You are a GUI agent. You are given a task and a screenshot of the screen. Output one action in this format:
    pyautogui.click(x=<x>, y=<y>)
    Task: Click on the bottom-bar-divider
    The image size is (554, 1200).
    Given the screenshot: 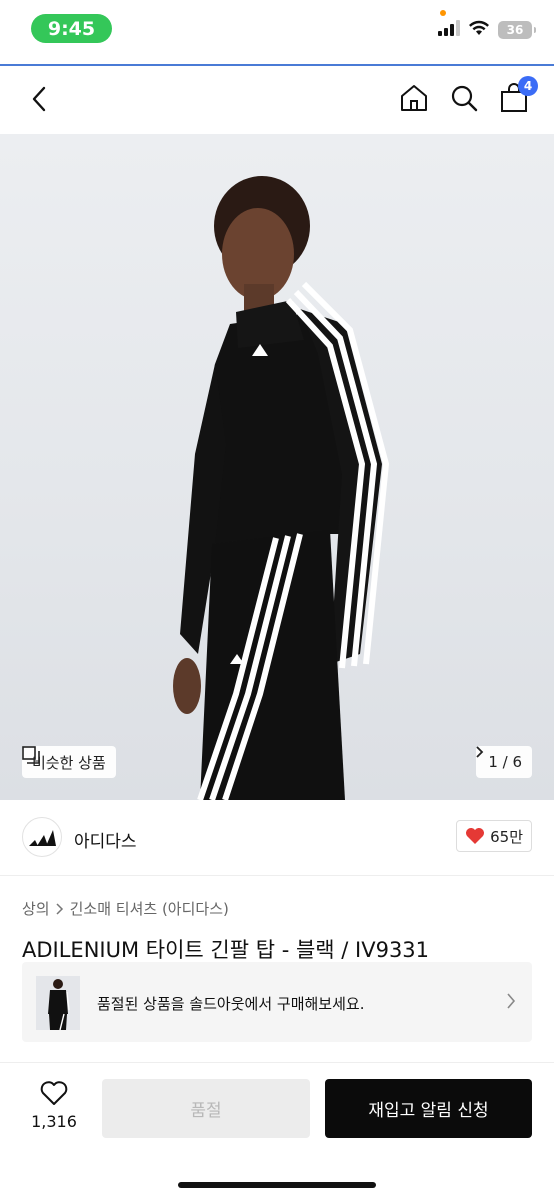 What is the action you would take?
    pyautogui.click(x=277, y=1062)
    